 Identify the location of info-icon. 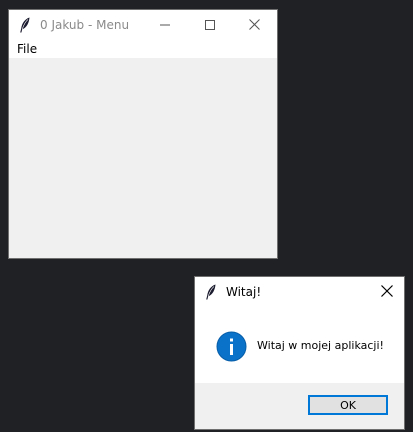
(231, 346).